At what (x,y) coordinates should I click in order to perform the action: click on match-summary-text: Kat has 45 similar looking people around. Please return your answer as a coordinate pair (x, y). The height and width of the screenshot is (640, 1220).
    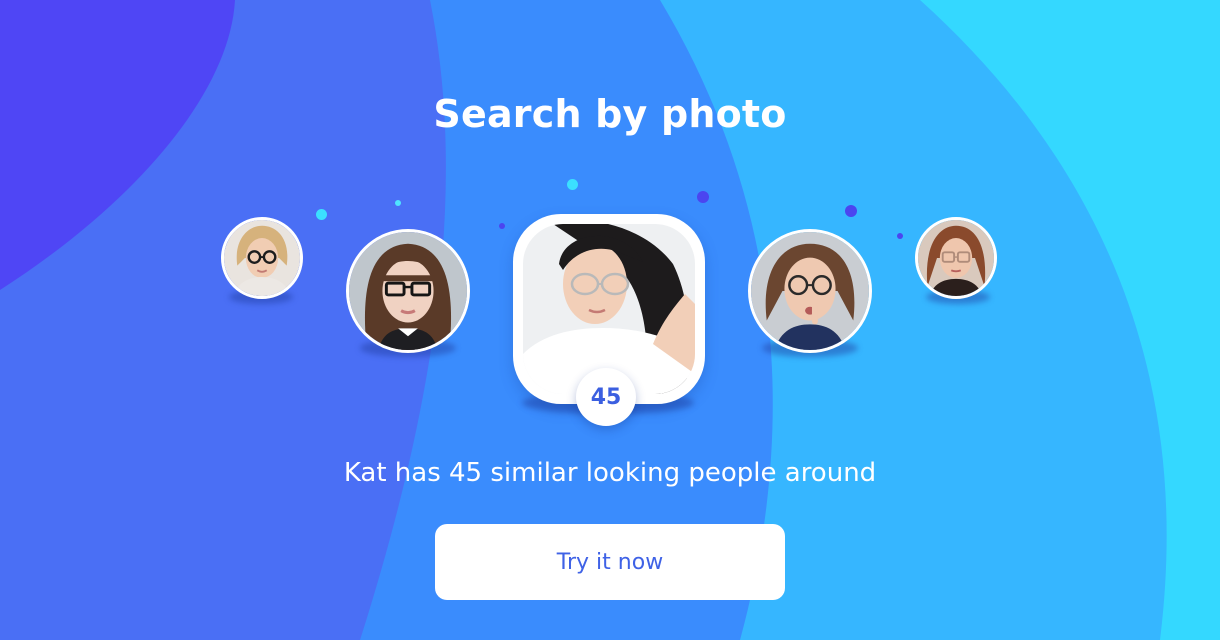
    Looking at the image, I should click on (610, 473).